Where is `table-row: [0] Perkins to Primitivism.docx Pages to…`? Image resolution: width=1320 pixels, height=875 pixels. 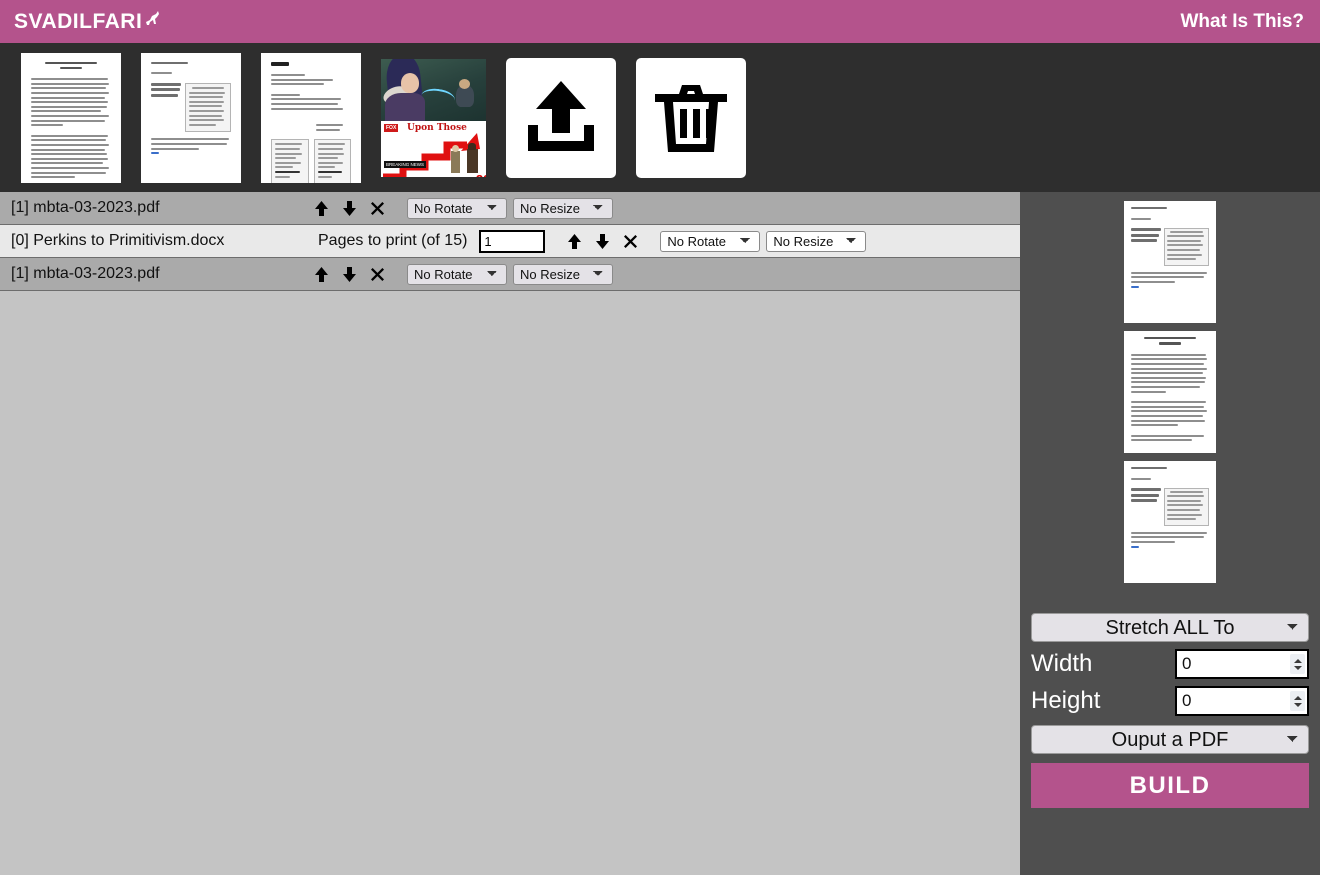
table-row: [0] Perkins to Primitivism.docx Pages to… is located at coordinates (510, 241).